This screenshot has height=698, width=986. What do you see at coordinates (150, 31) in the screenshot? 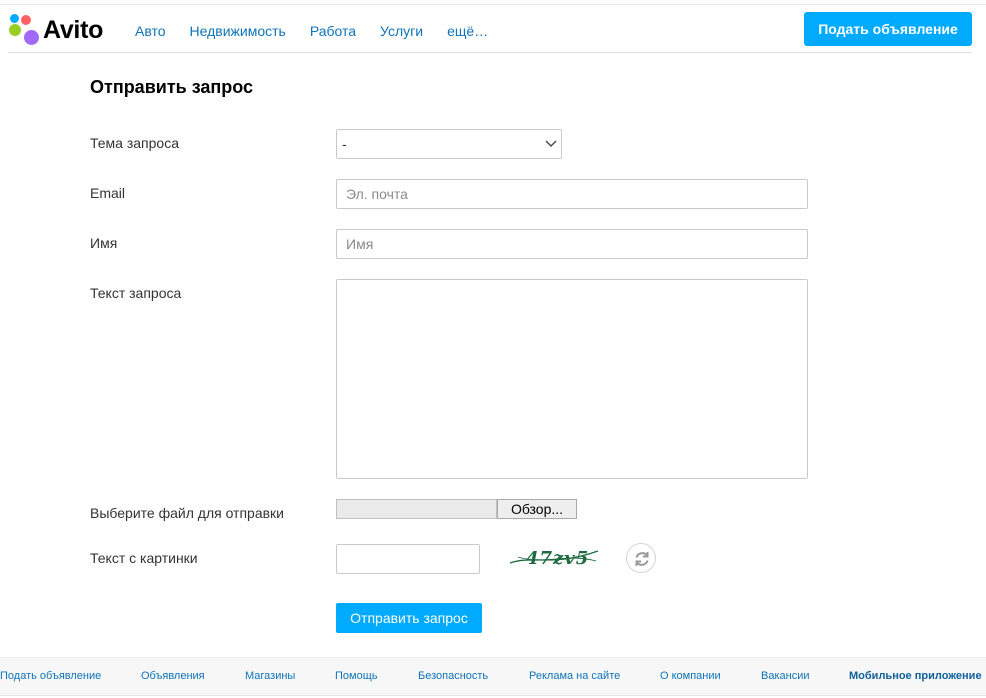
I see `nav-link-auto: Авто` at bounding box center [150, 31].